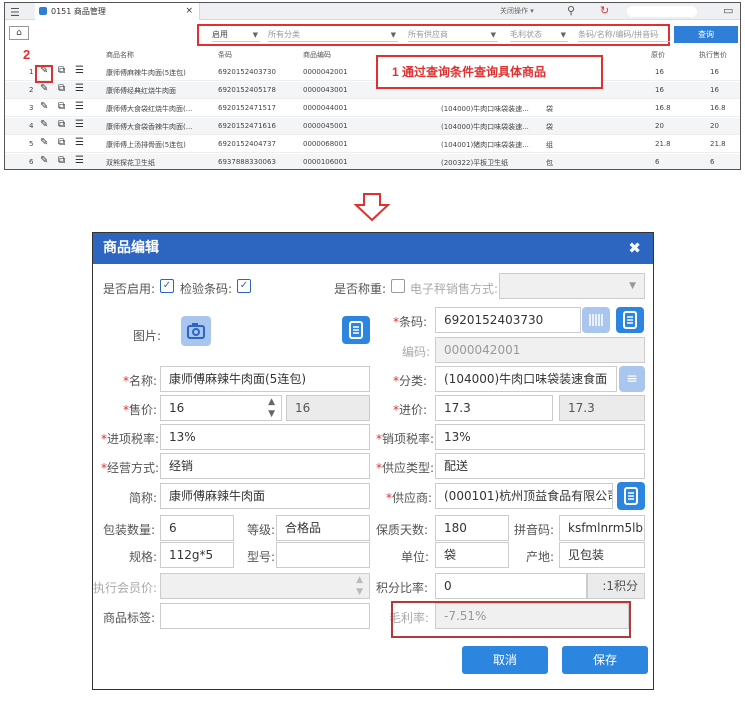 This screenshot has height=707, width=745. What do you see at coordinates (117, 11) in the screenshot?
I see `tab-product-management: 0151 商品管理 ×` at bounding box center [117, 11].